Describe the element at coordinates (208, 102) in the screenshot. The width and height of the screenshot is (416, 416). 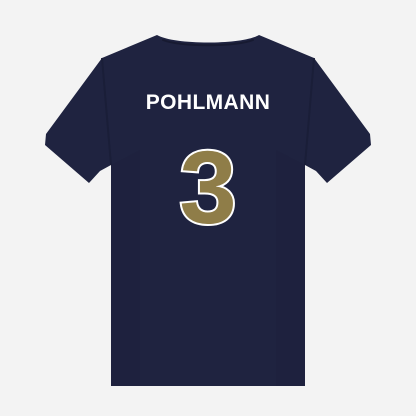
I see `player-name-print: POHLMANN` at that location.